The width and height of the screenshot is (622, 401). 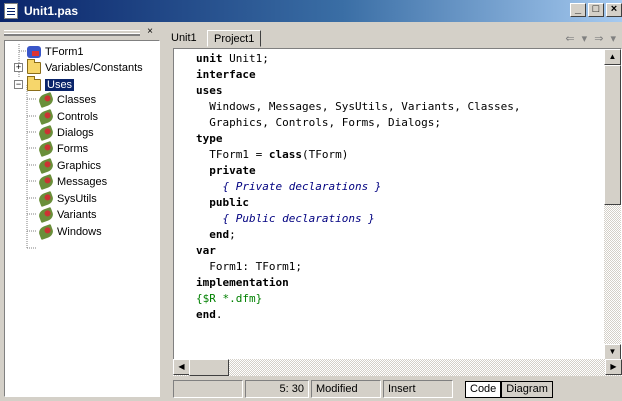 I want to click on code-token: {$R *.dfm}, so click(x=229, y=298).